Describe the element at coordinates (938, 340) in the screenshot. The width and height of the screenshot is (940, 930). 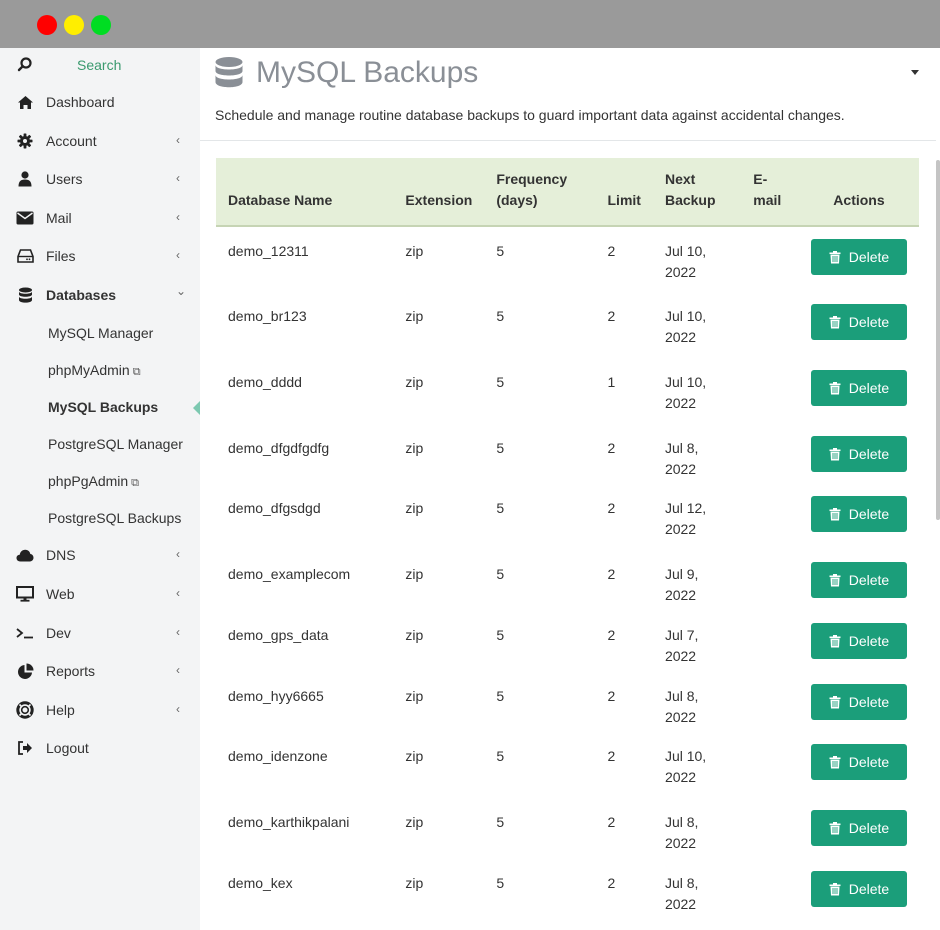
I see `scrollbar-thumb` at that location.